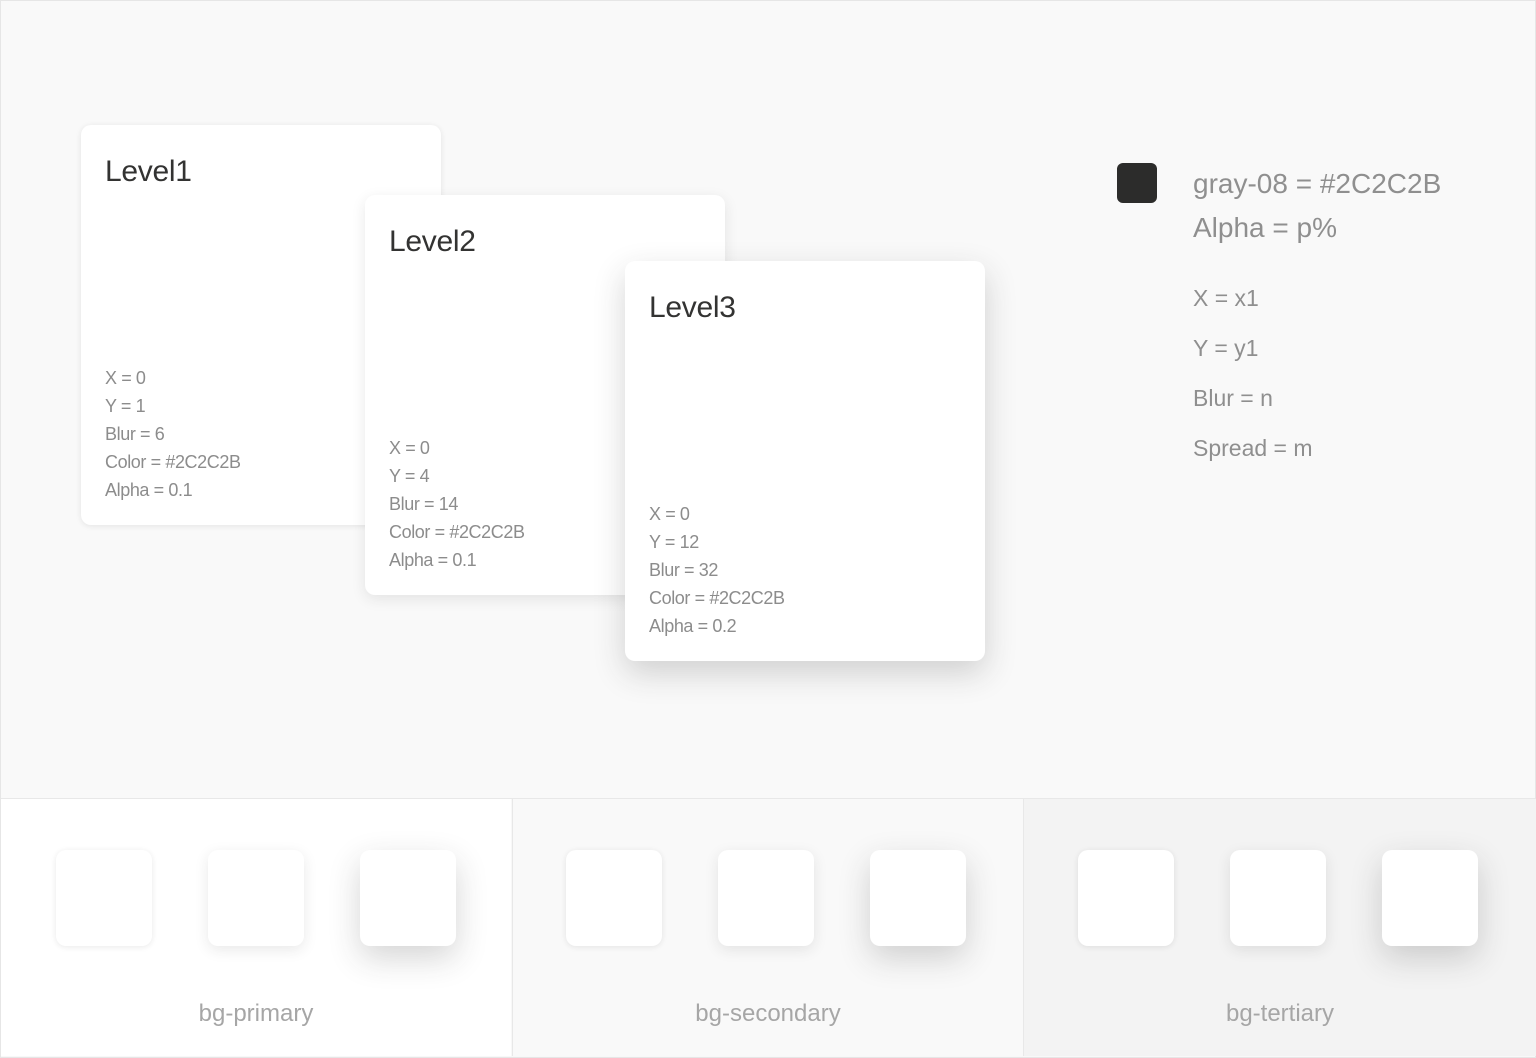 This screenshot has width=1536, height=1058. I want to click on bg-secondary-panel: bg-secondary, so click(767, 927).